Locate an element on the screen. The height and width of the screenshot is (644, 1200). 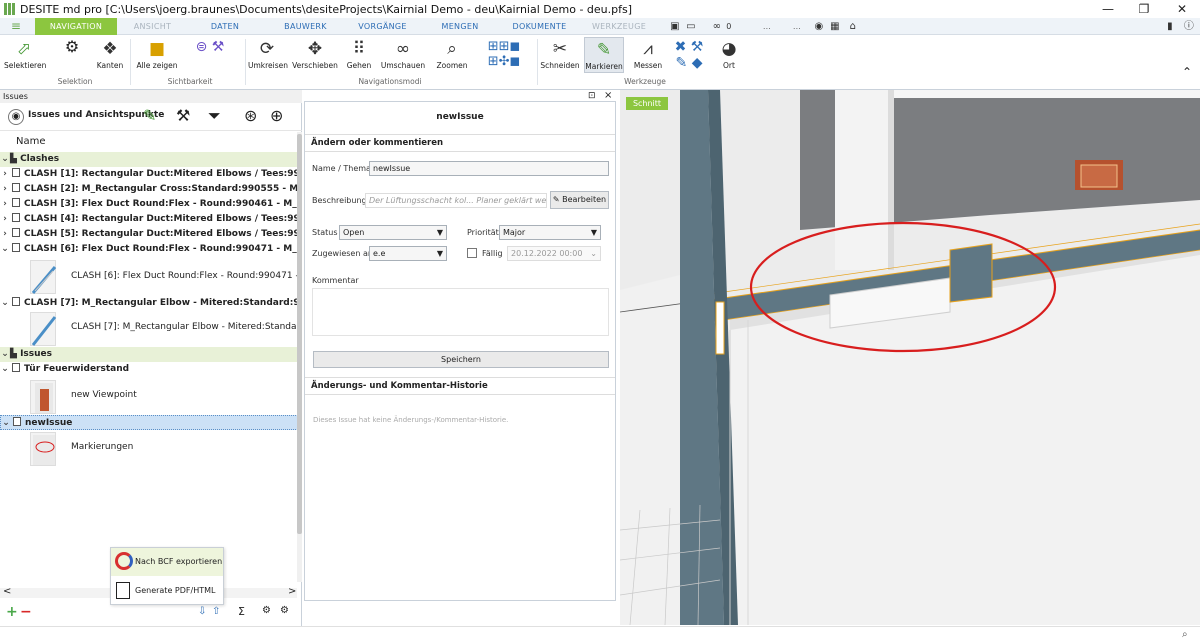
info-icon: ⓘ is located at coordinates (1189, 26).